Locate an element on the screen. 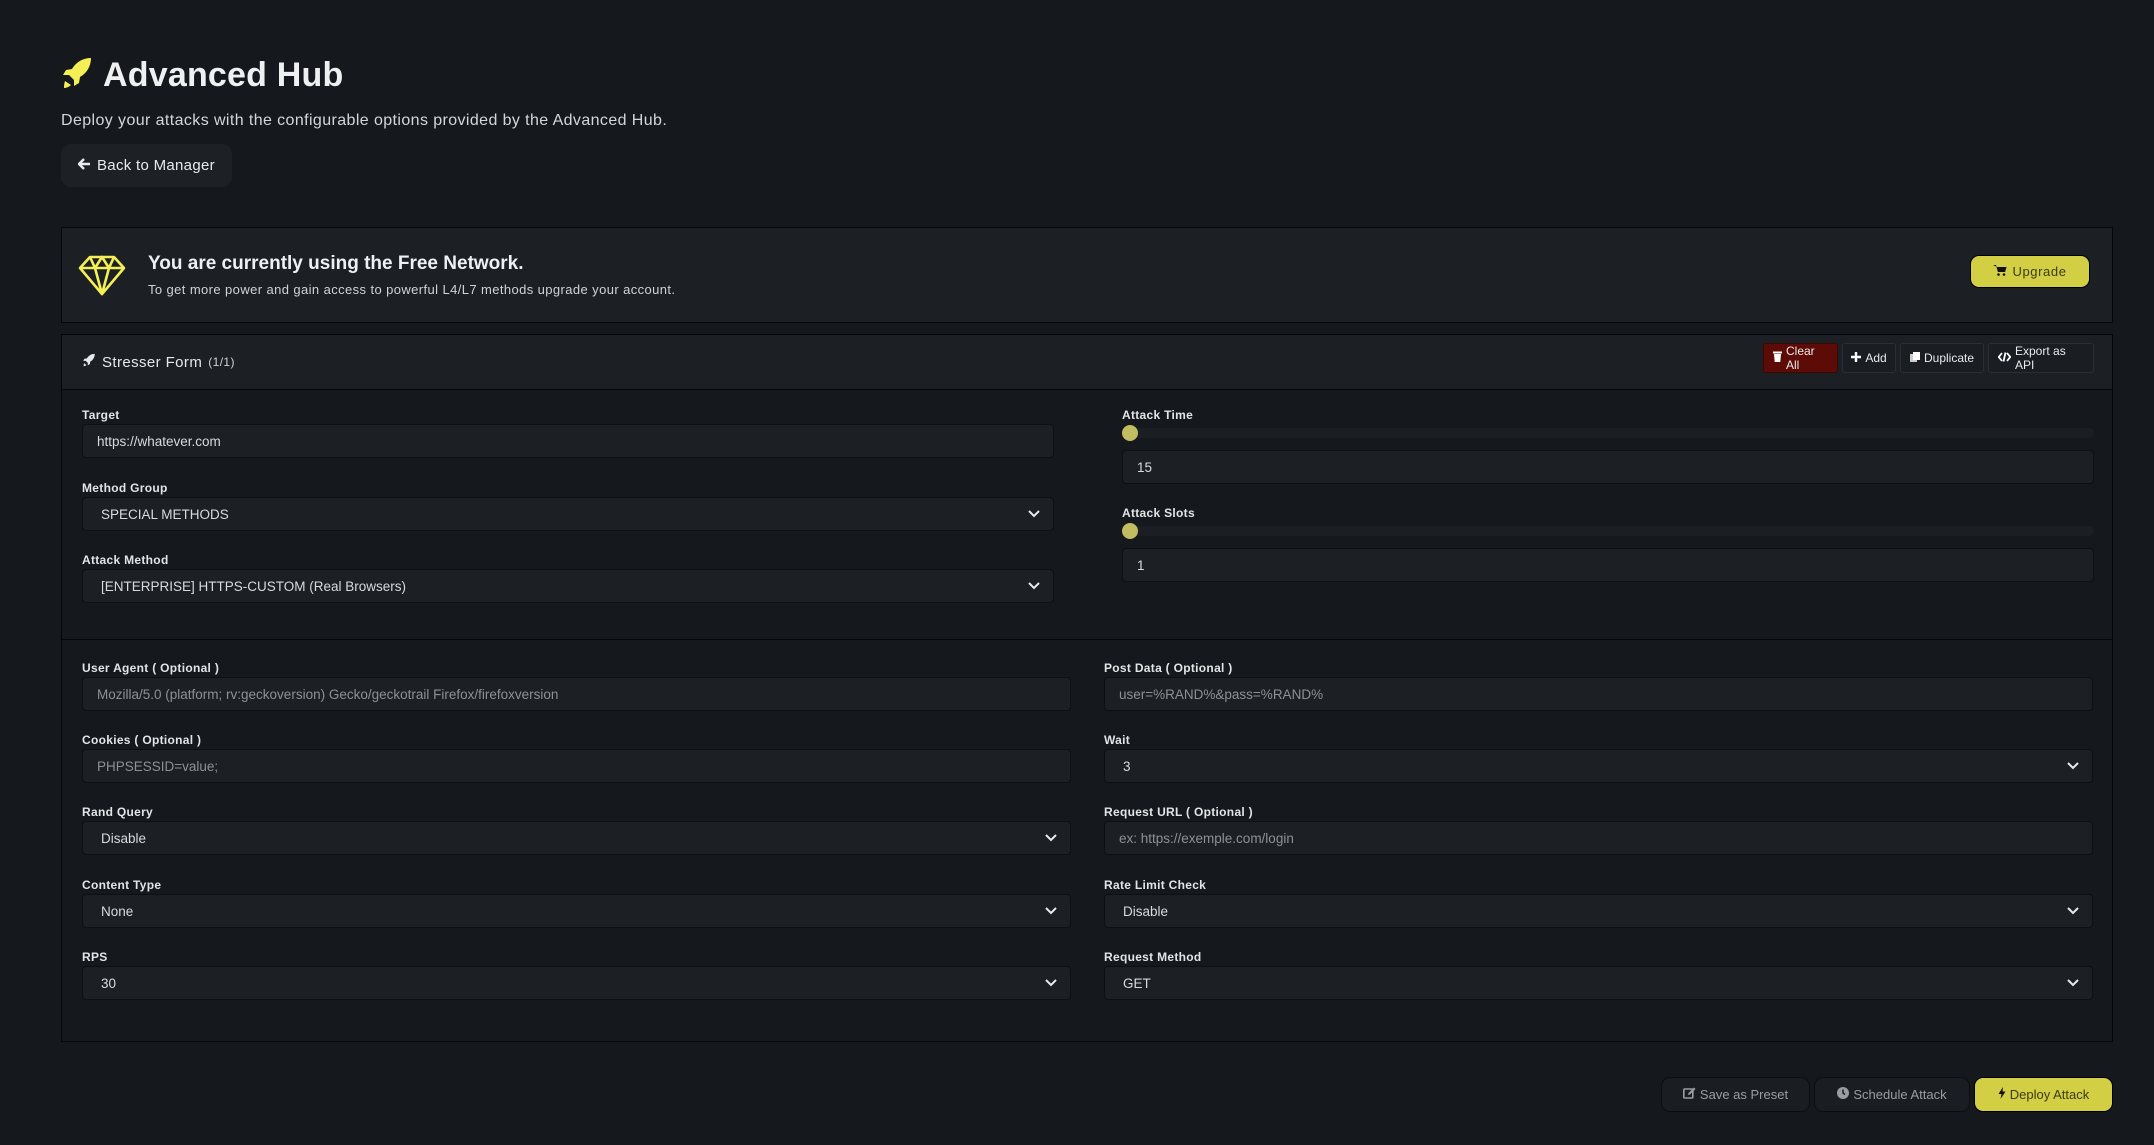 This screenshot has width=2154, height=1145. export-api-button: Export as API is located at coordinates (2041, 358).